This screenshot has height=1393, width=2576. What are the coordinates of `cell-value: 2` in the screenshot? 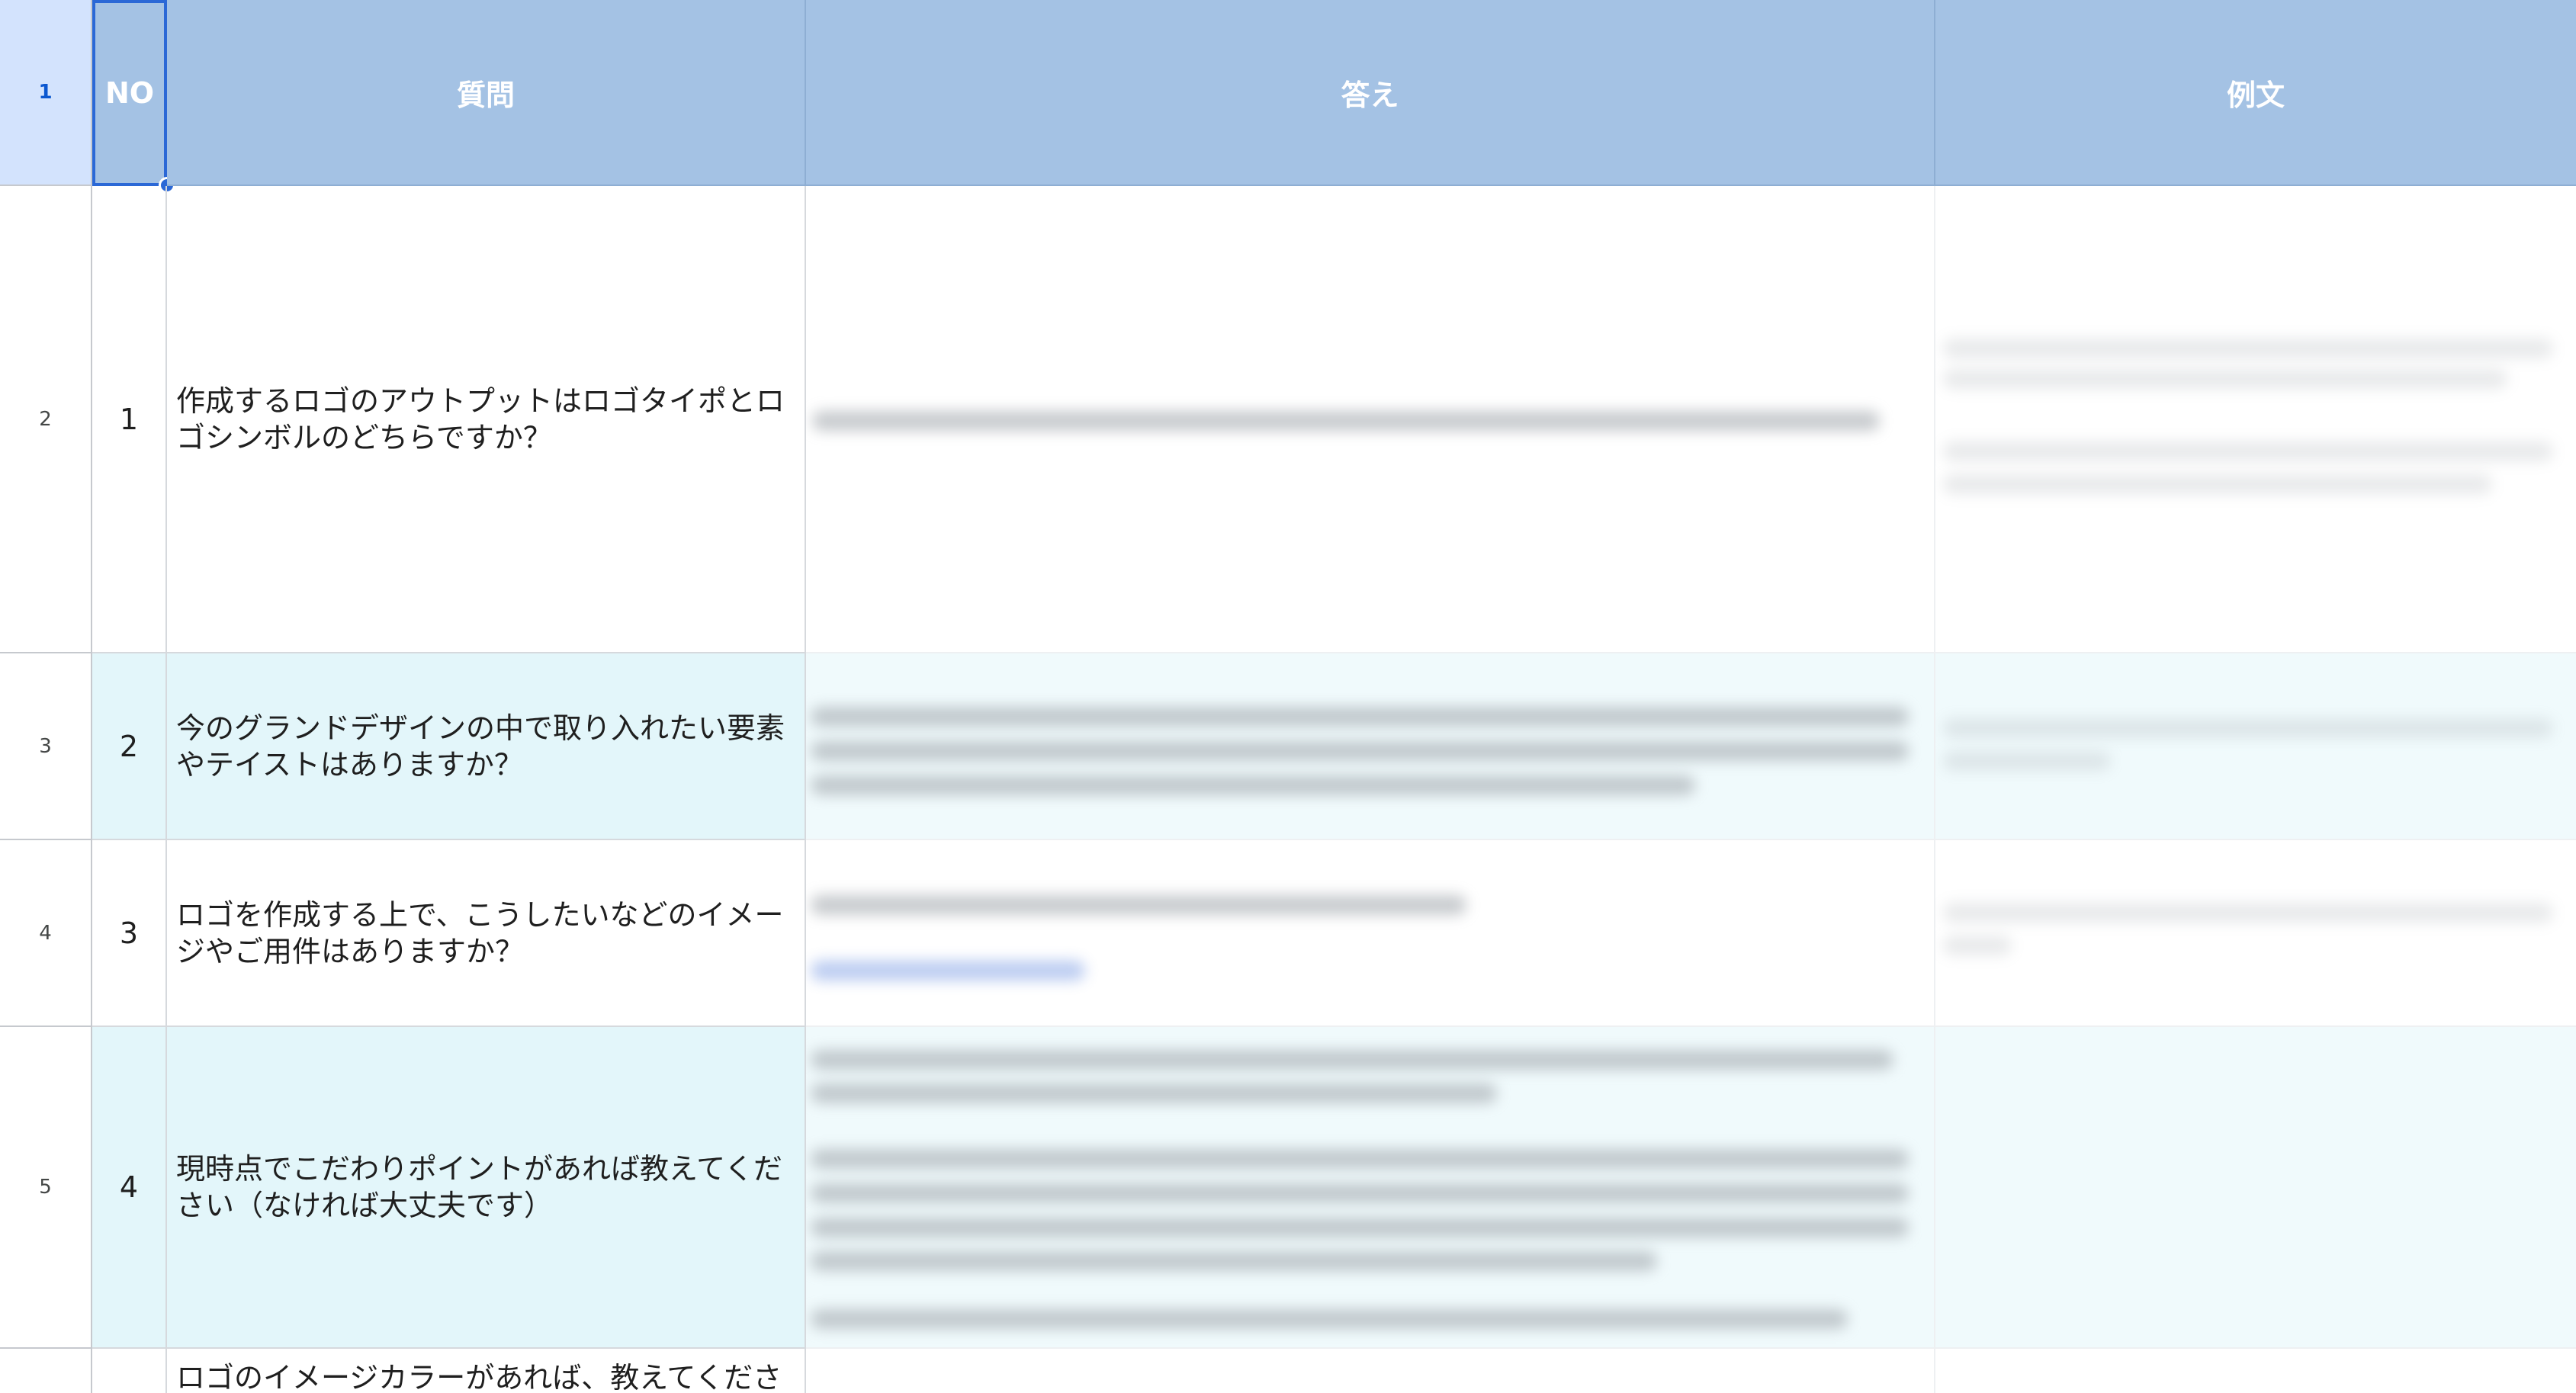 It's located at (129, 746).